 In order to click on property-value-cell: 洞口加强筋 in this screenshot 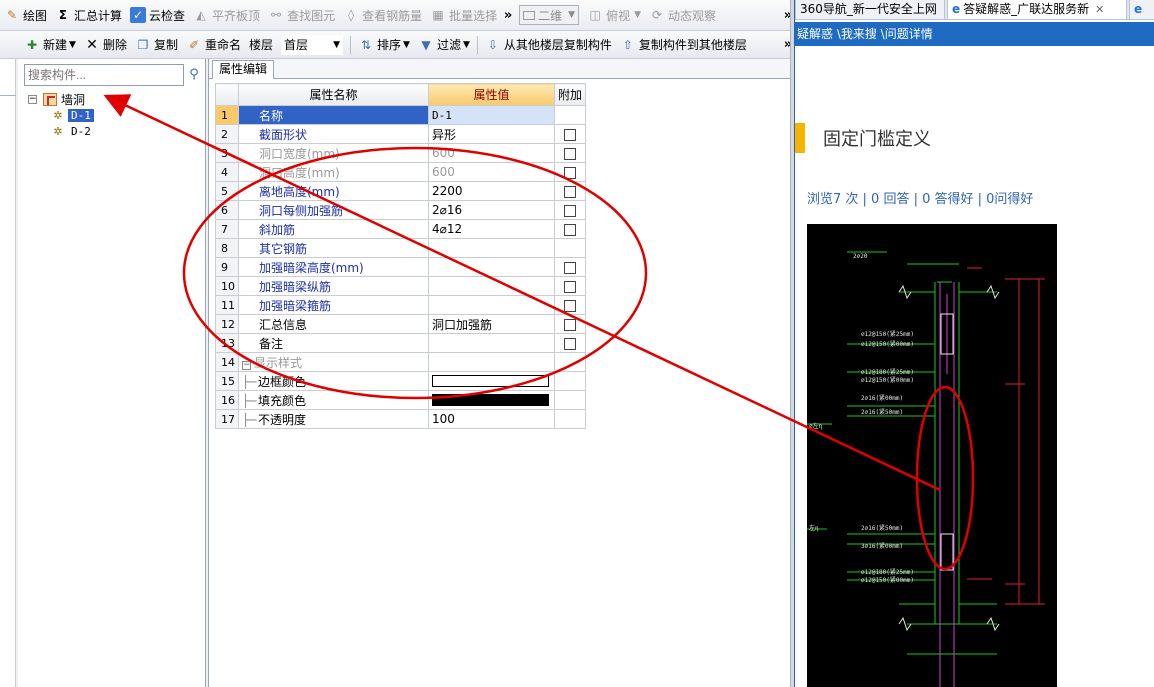, I will do `click(491, 324)`.